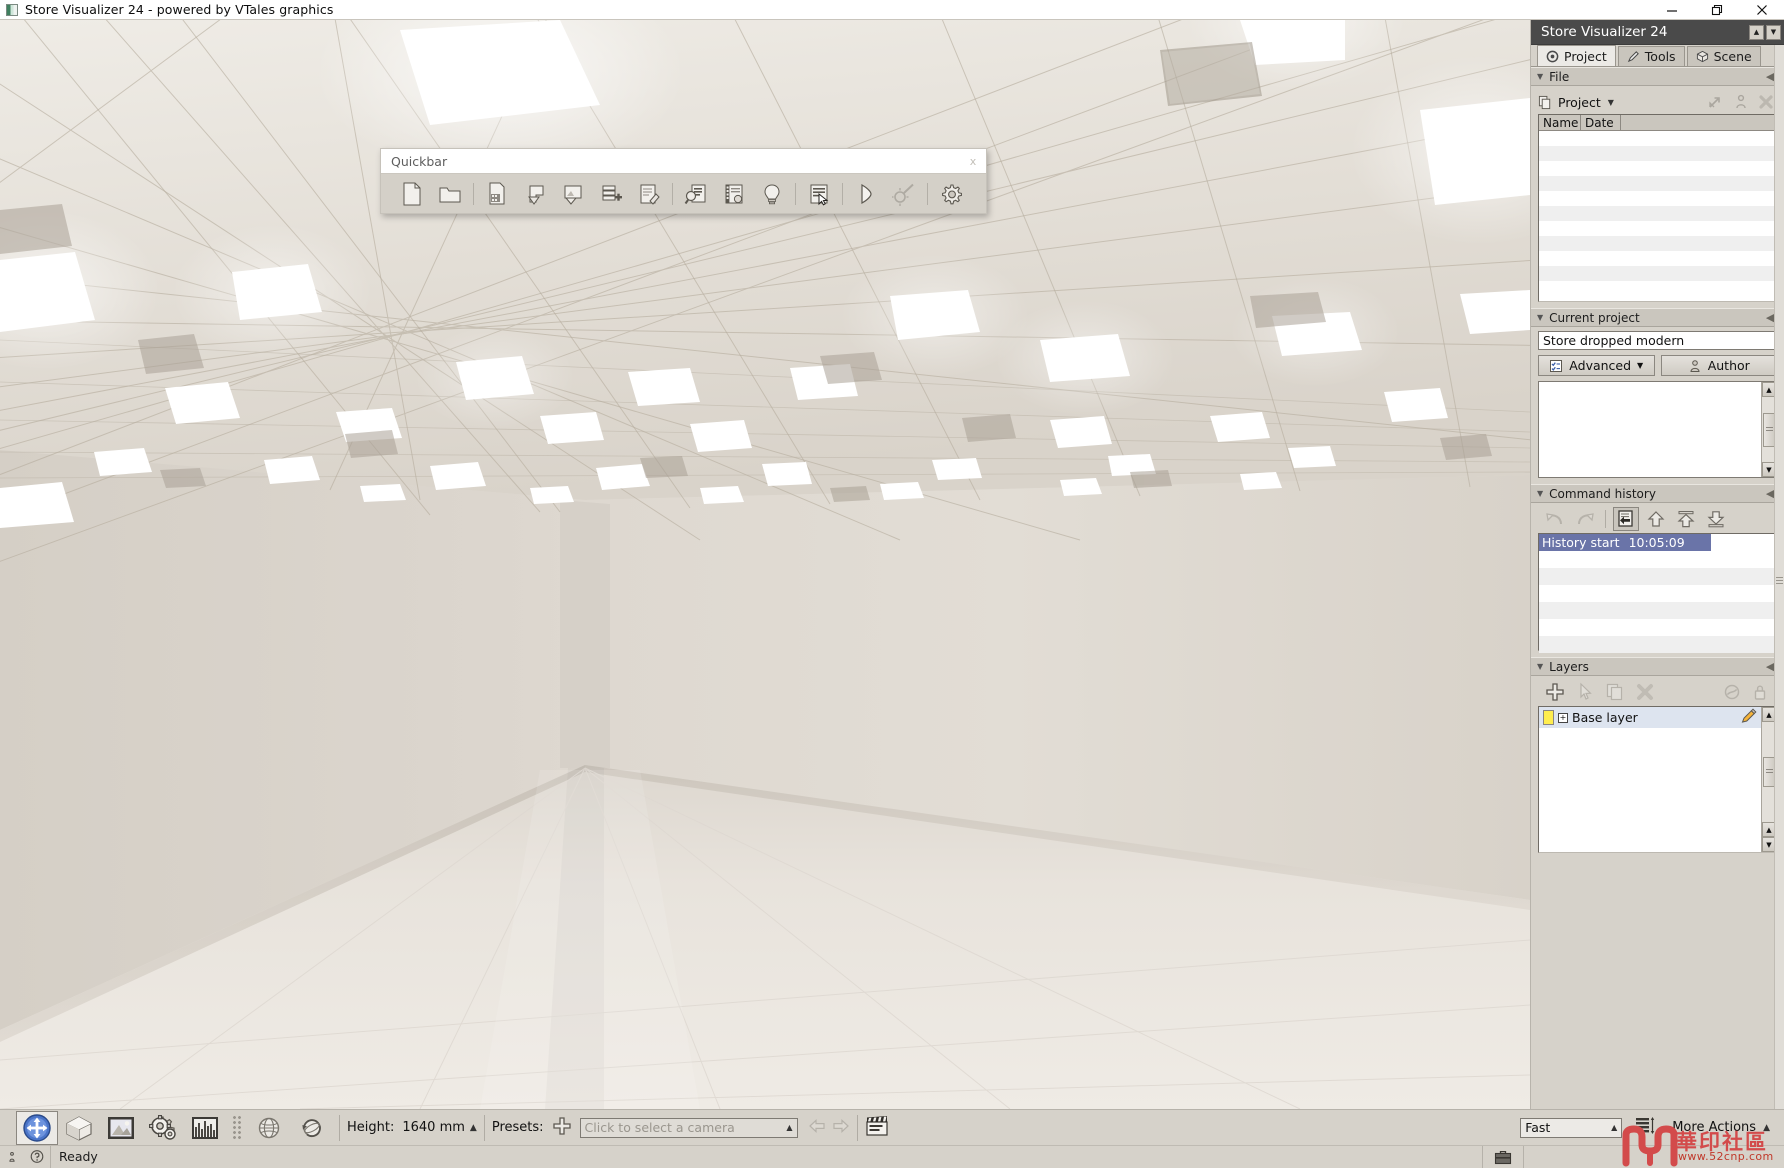  Describe the element at coordinates (79, 1128) in the screenshot. I see `object-tool` at that location.